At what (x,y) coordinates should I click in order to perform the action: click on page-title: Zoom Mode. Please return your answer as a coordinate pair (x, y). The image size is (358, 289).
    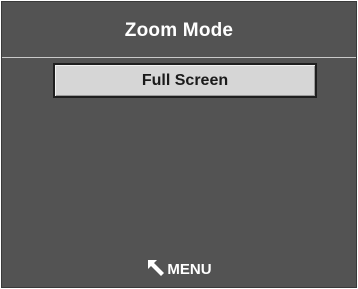
    Looking at the image, I should click on (179, 30).